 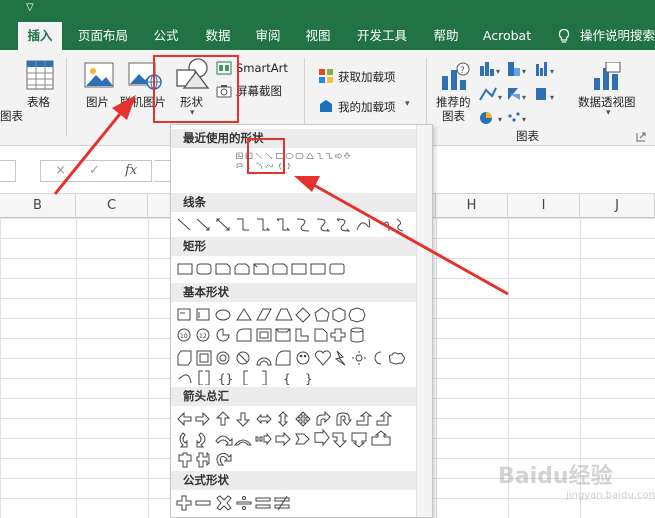 What do you see at coordinates (608, 113) in the screenshot?
I see `pivot-chart-dropdown-icon: ▾` at bounding box center [608, 113].